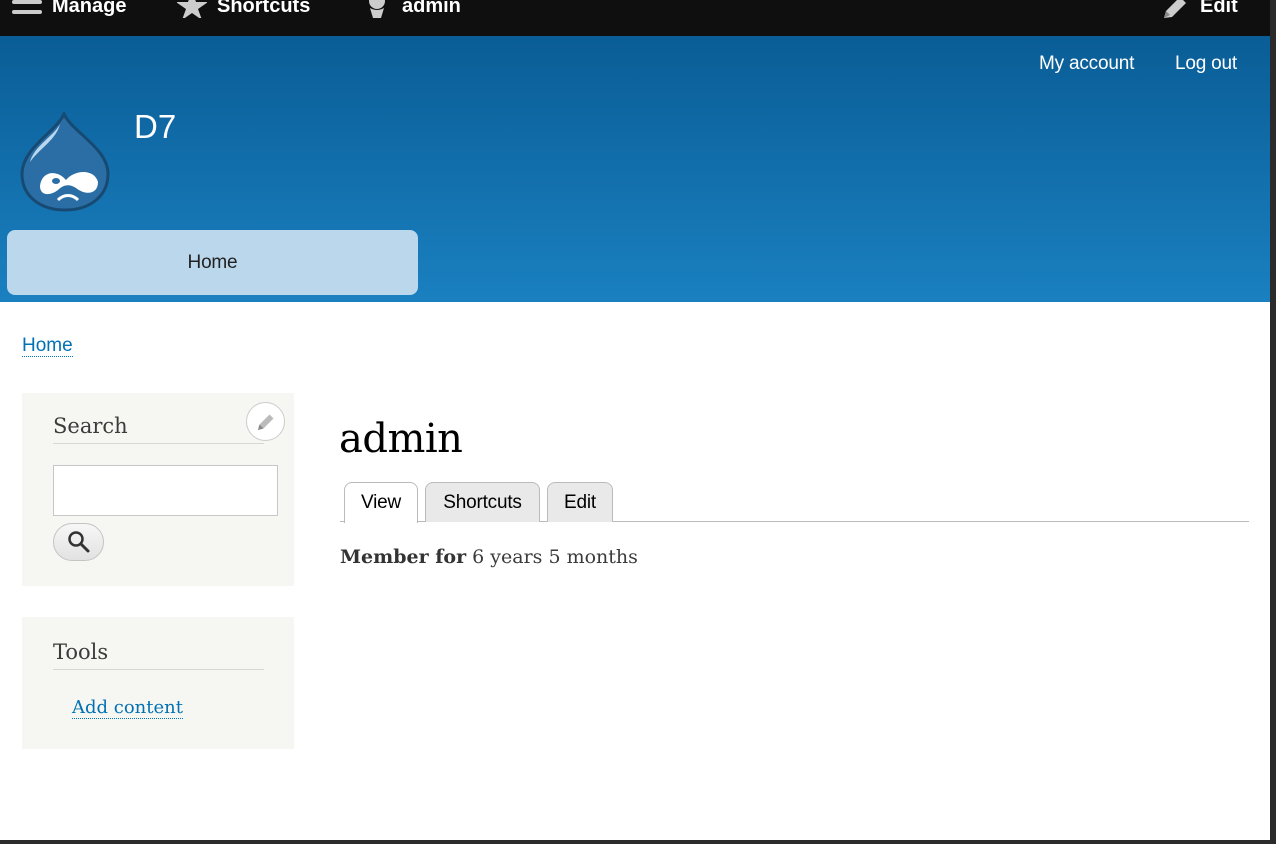  What do you see at coordinates (1273, 422) in the screenshot?
I see `window-edge-right` at bounding box center [1273, 422].